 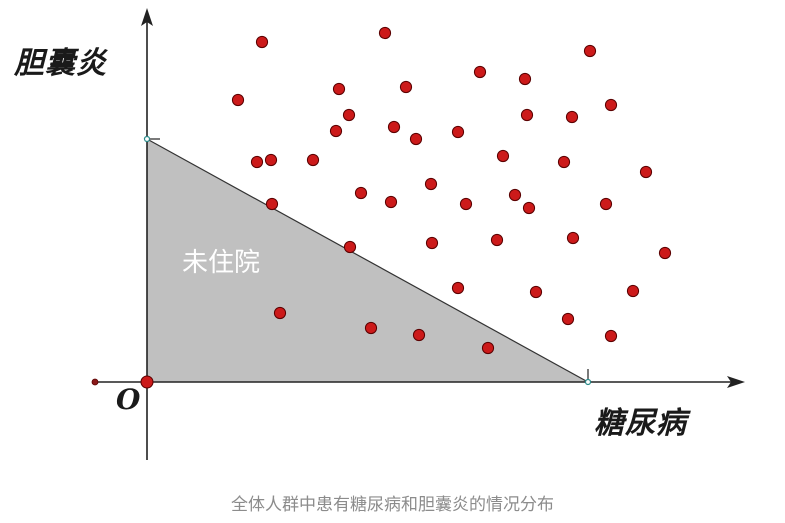 I want to click on region-label: 未住院, so click(x=221, y=263).